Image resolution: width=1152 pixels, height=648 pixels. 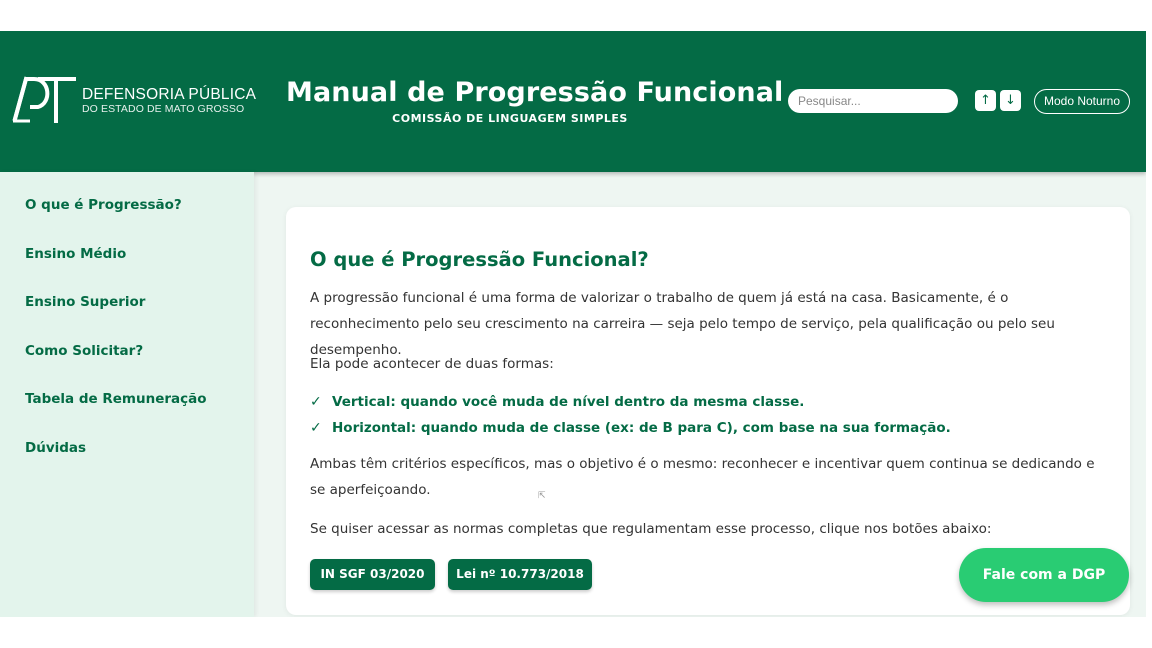 What do you see at coordinates (1044, 575) in the screenshot?
I see `contact-dgp-button: Fale com a DGP` at bounding box center [1044, 575].